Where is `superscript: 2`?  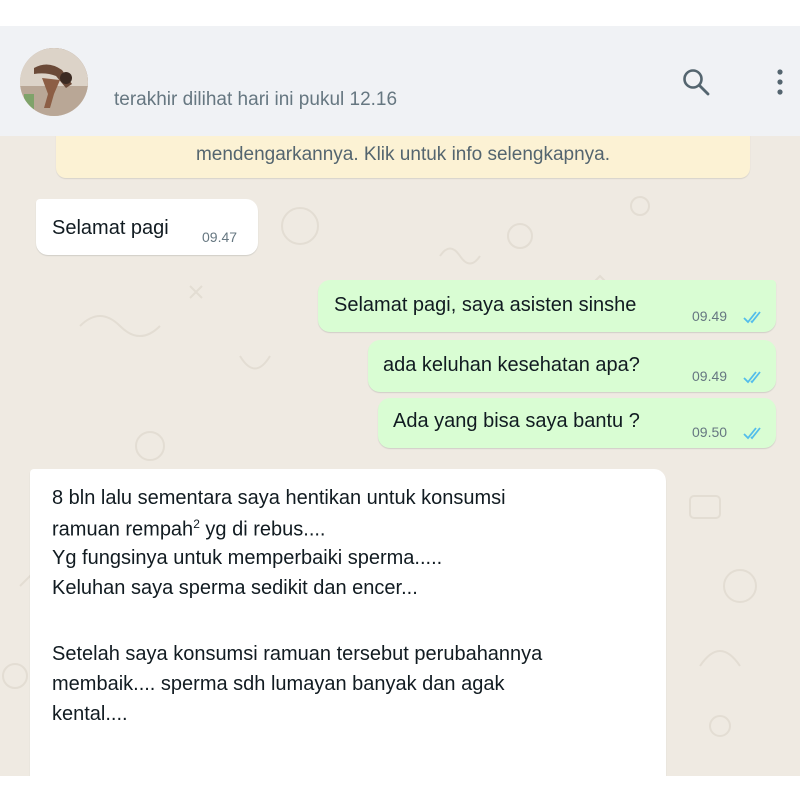 superscript: 2 is located at coordinates (196, 524).